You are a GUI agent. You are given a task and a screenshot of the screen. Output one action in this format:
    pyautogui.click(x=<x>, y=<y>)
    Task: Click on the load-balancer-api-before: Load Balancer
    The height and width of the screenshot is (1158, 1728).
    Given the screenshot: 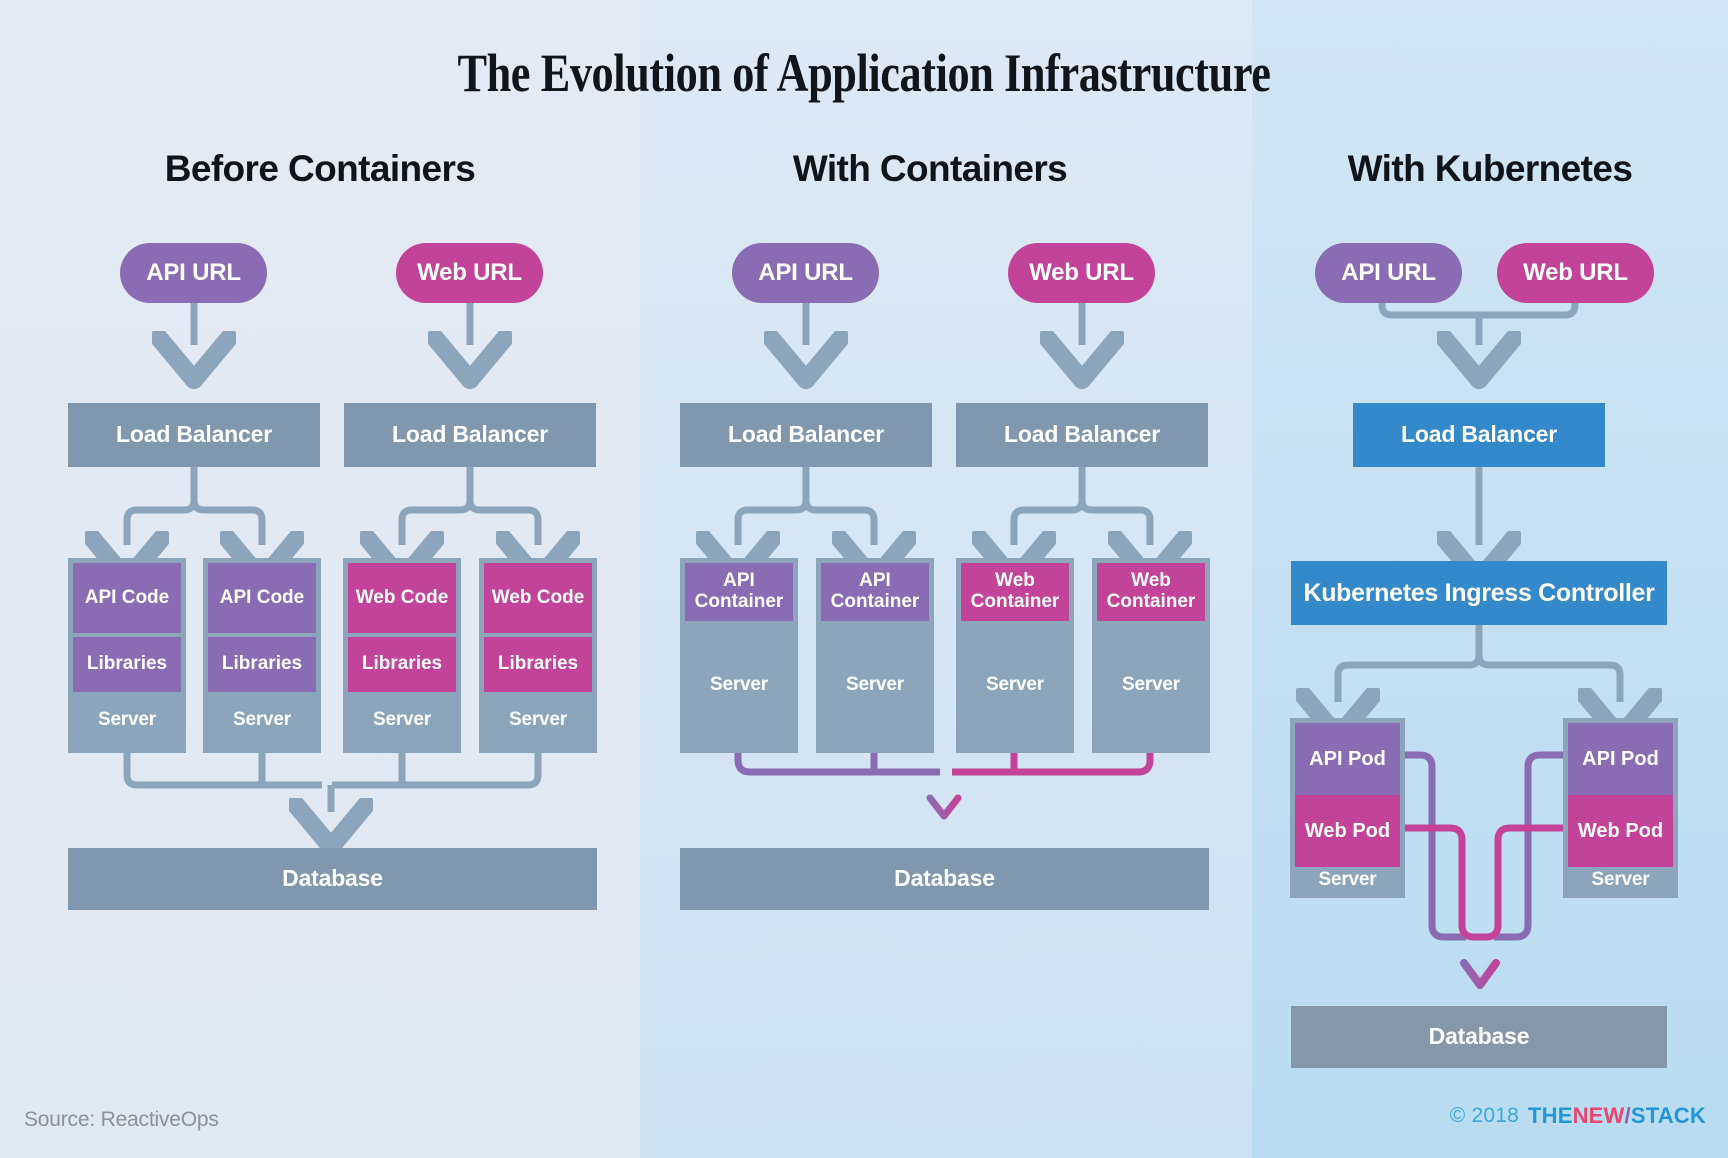 What is the action you would take?
    pyautogui.click(x=194, y=435)
    